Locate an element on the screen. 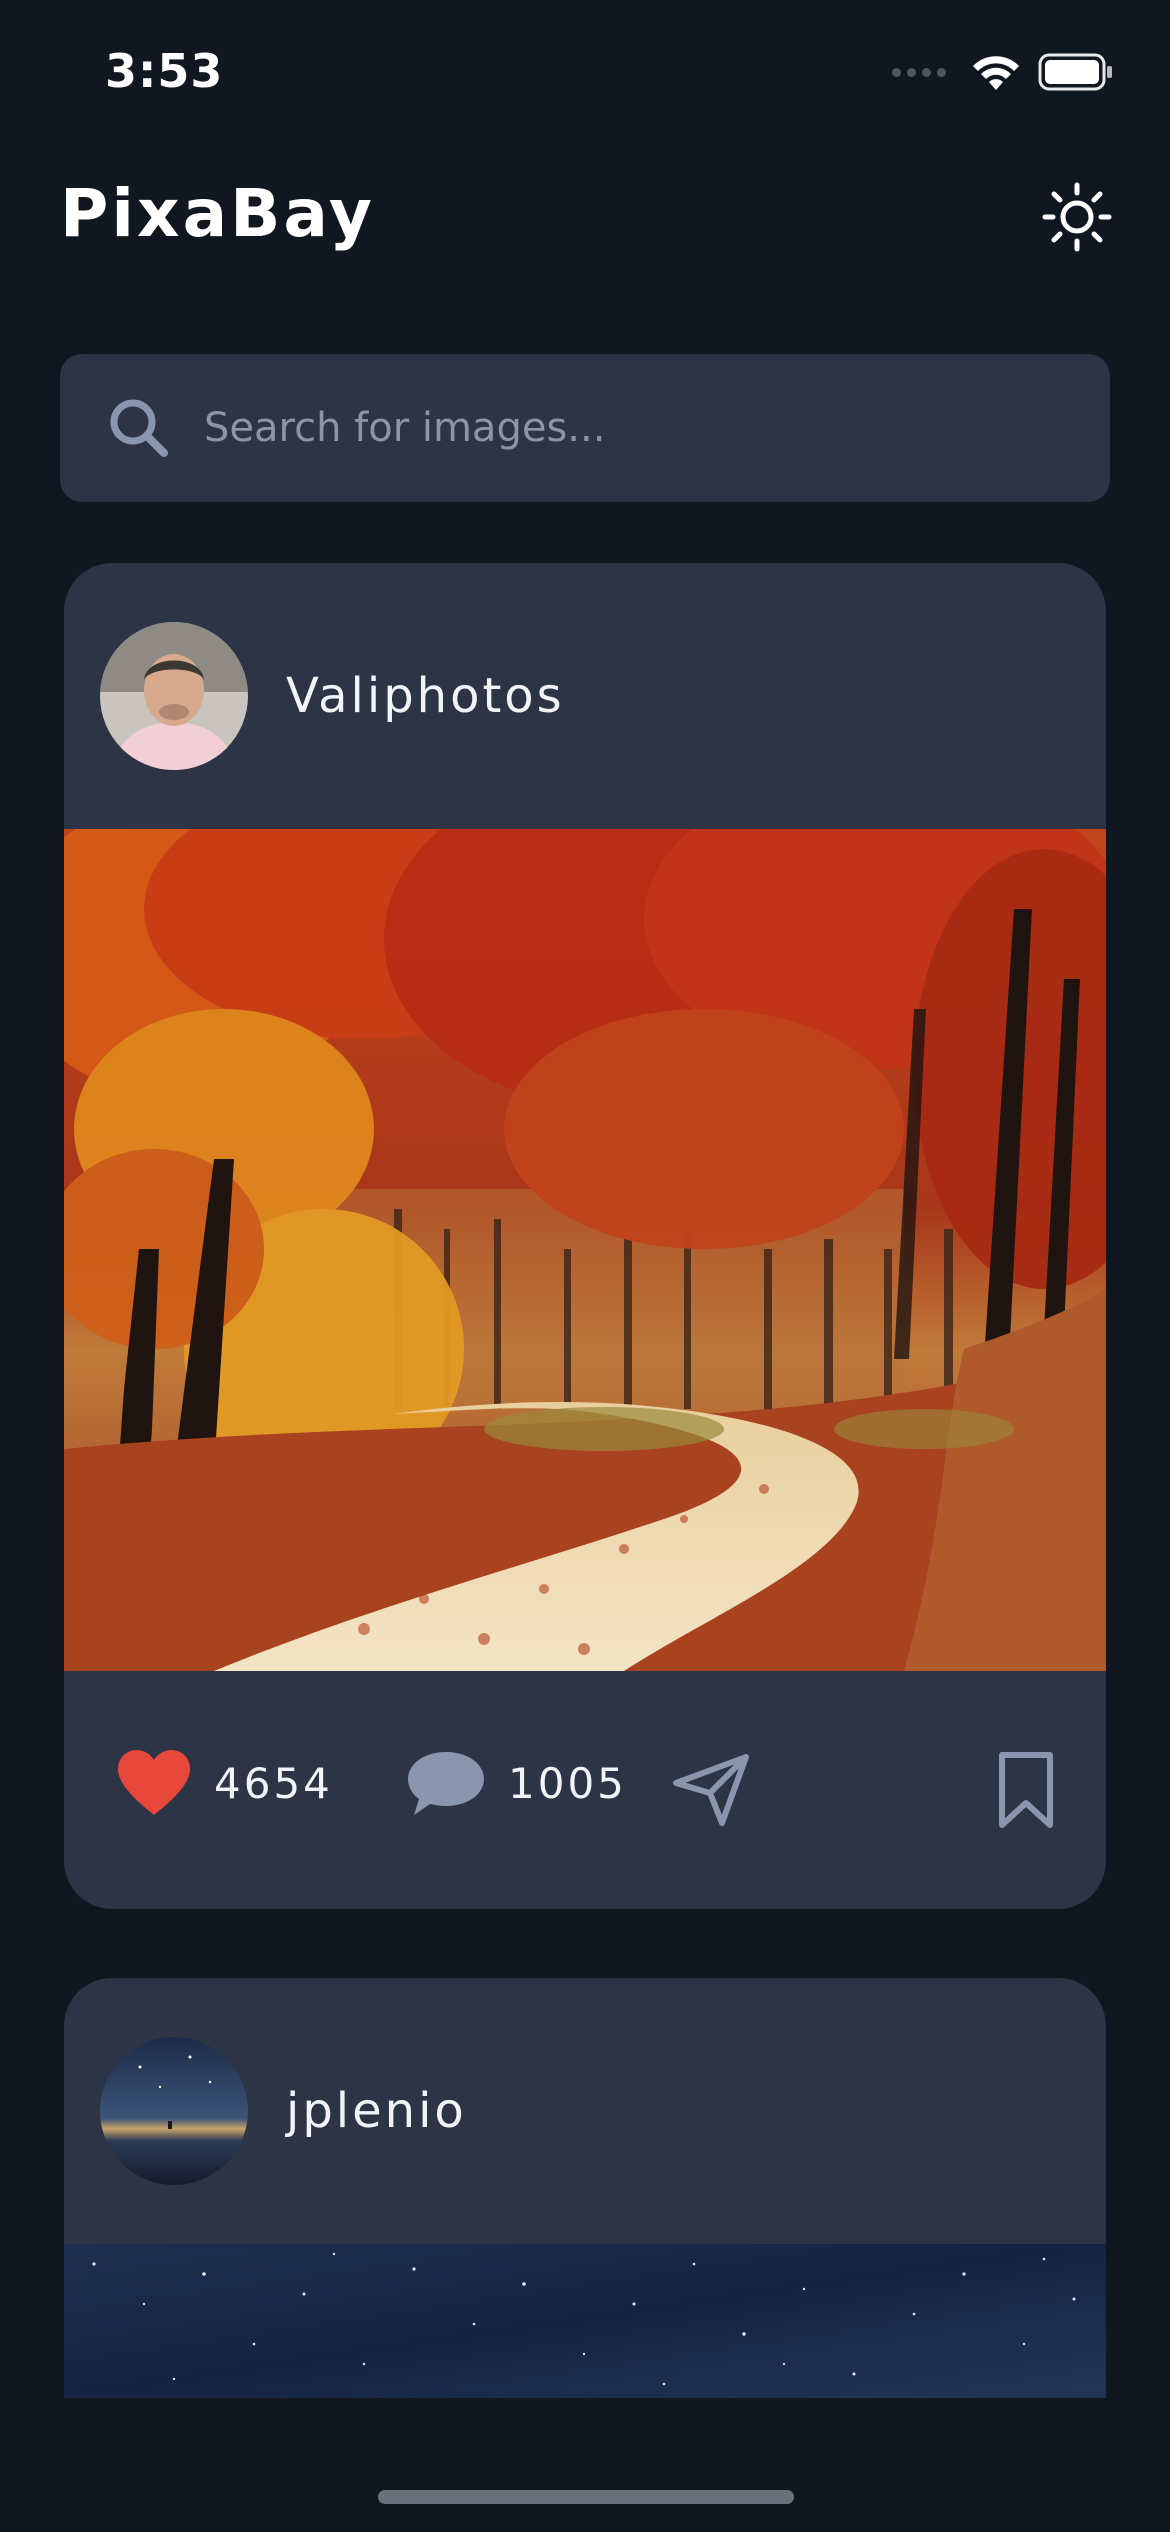 The width and height of the screenshot is (1170, 2532). theme-toggle-button is located at coordinates (1077, 217).